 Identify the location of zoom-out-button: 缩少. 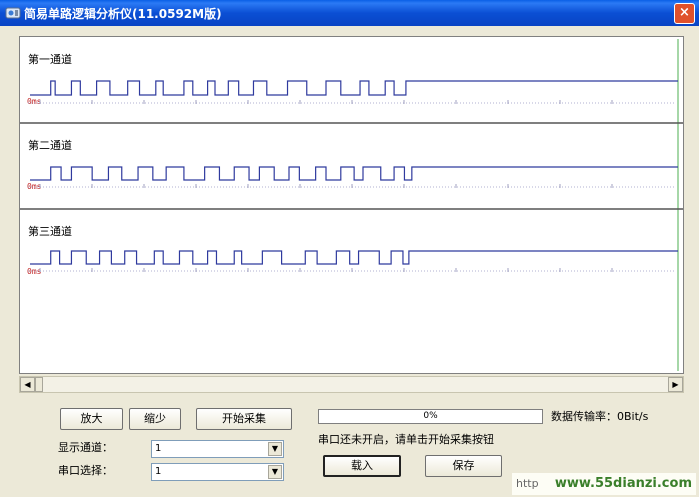
(155, 419).